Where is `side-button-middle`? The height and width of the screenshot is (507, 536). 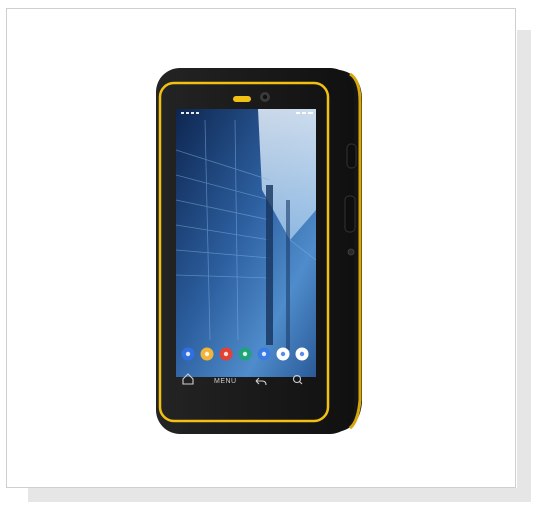
side-button-middle is located at coordinates (350, 214).